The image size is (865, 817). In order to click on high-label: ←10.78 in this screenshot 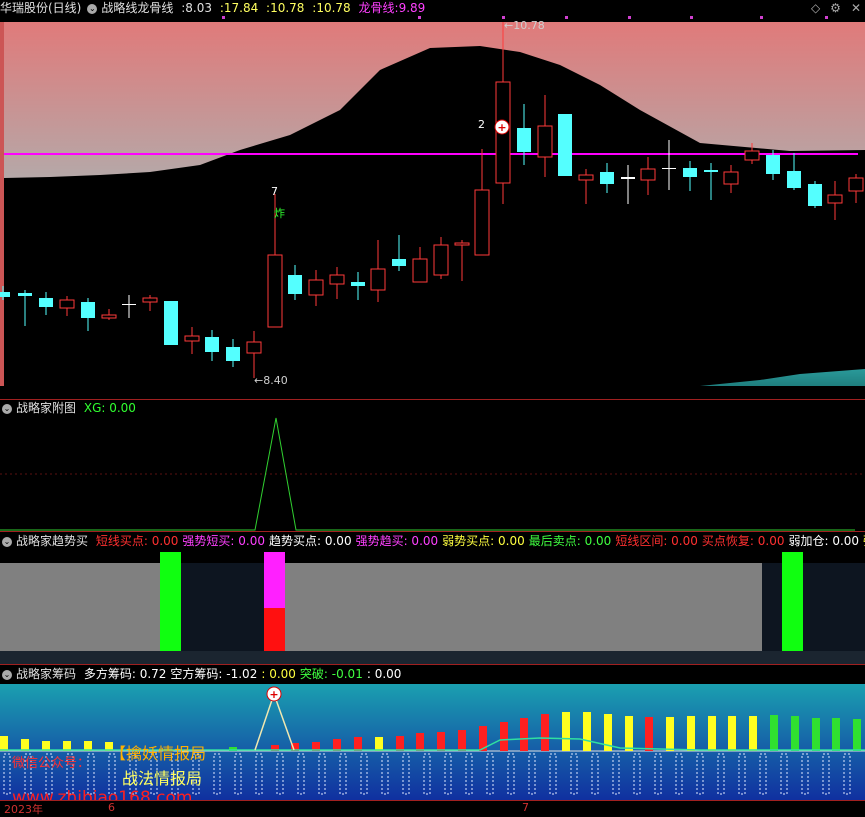, I will do `click(524, 25)`.